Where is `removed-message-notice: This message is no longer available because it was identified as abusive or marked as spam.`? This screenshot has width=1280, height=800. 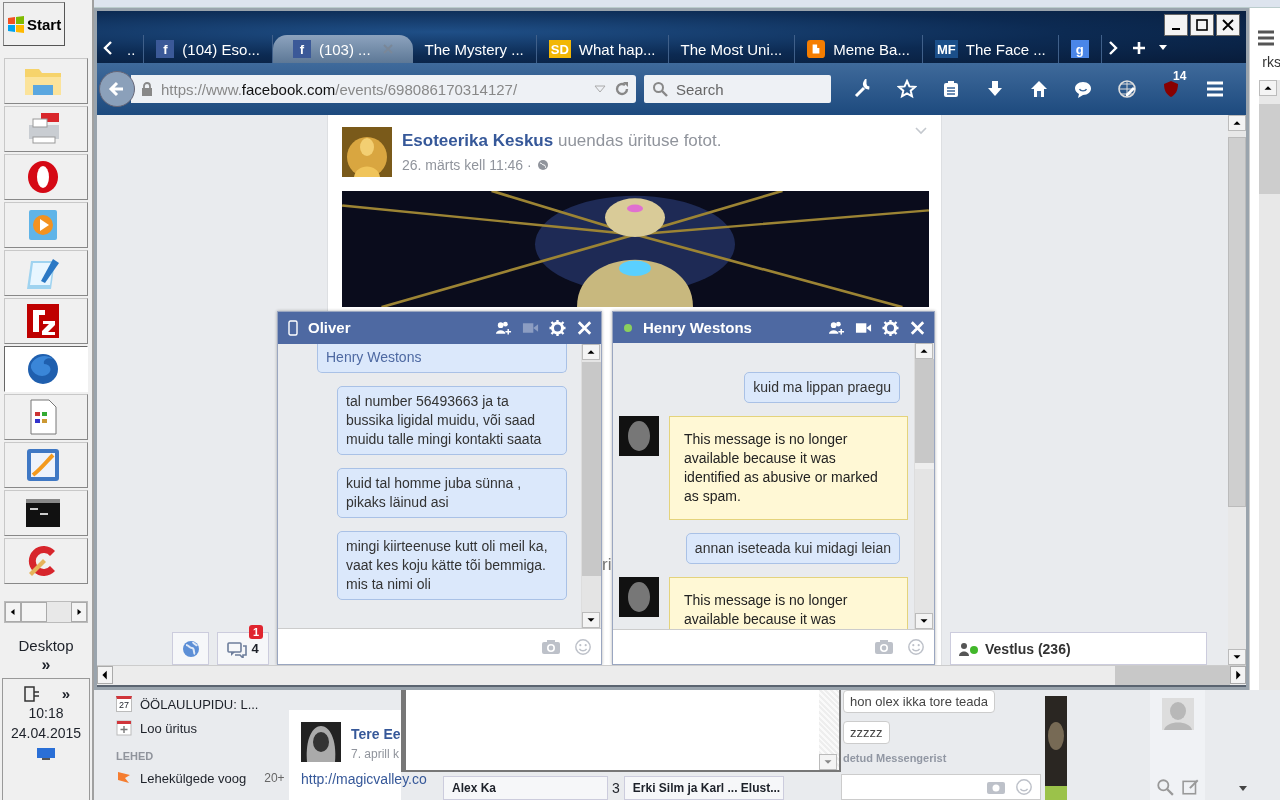
removed-message-notice: This message is no longer available because it was identified as abusive or marked as spam. is located at coordinates (788, 468).